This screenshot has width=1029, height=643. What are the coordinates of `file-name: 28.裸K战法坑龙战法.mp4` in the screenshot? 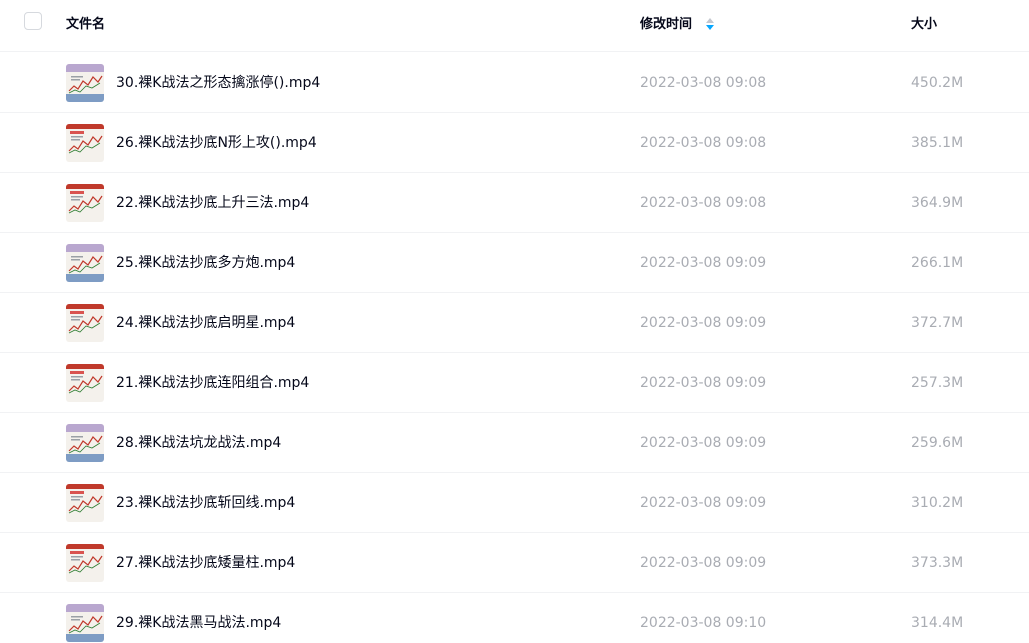 It's located at (198, 443).